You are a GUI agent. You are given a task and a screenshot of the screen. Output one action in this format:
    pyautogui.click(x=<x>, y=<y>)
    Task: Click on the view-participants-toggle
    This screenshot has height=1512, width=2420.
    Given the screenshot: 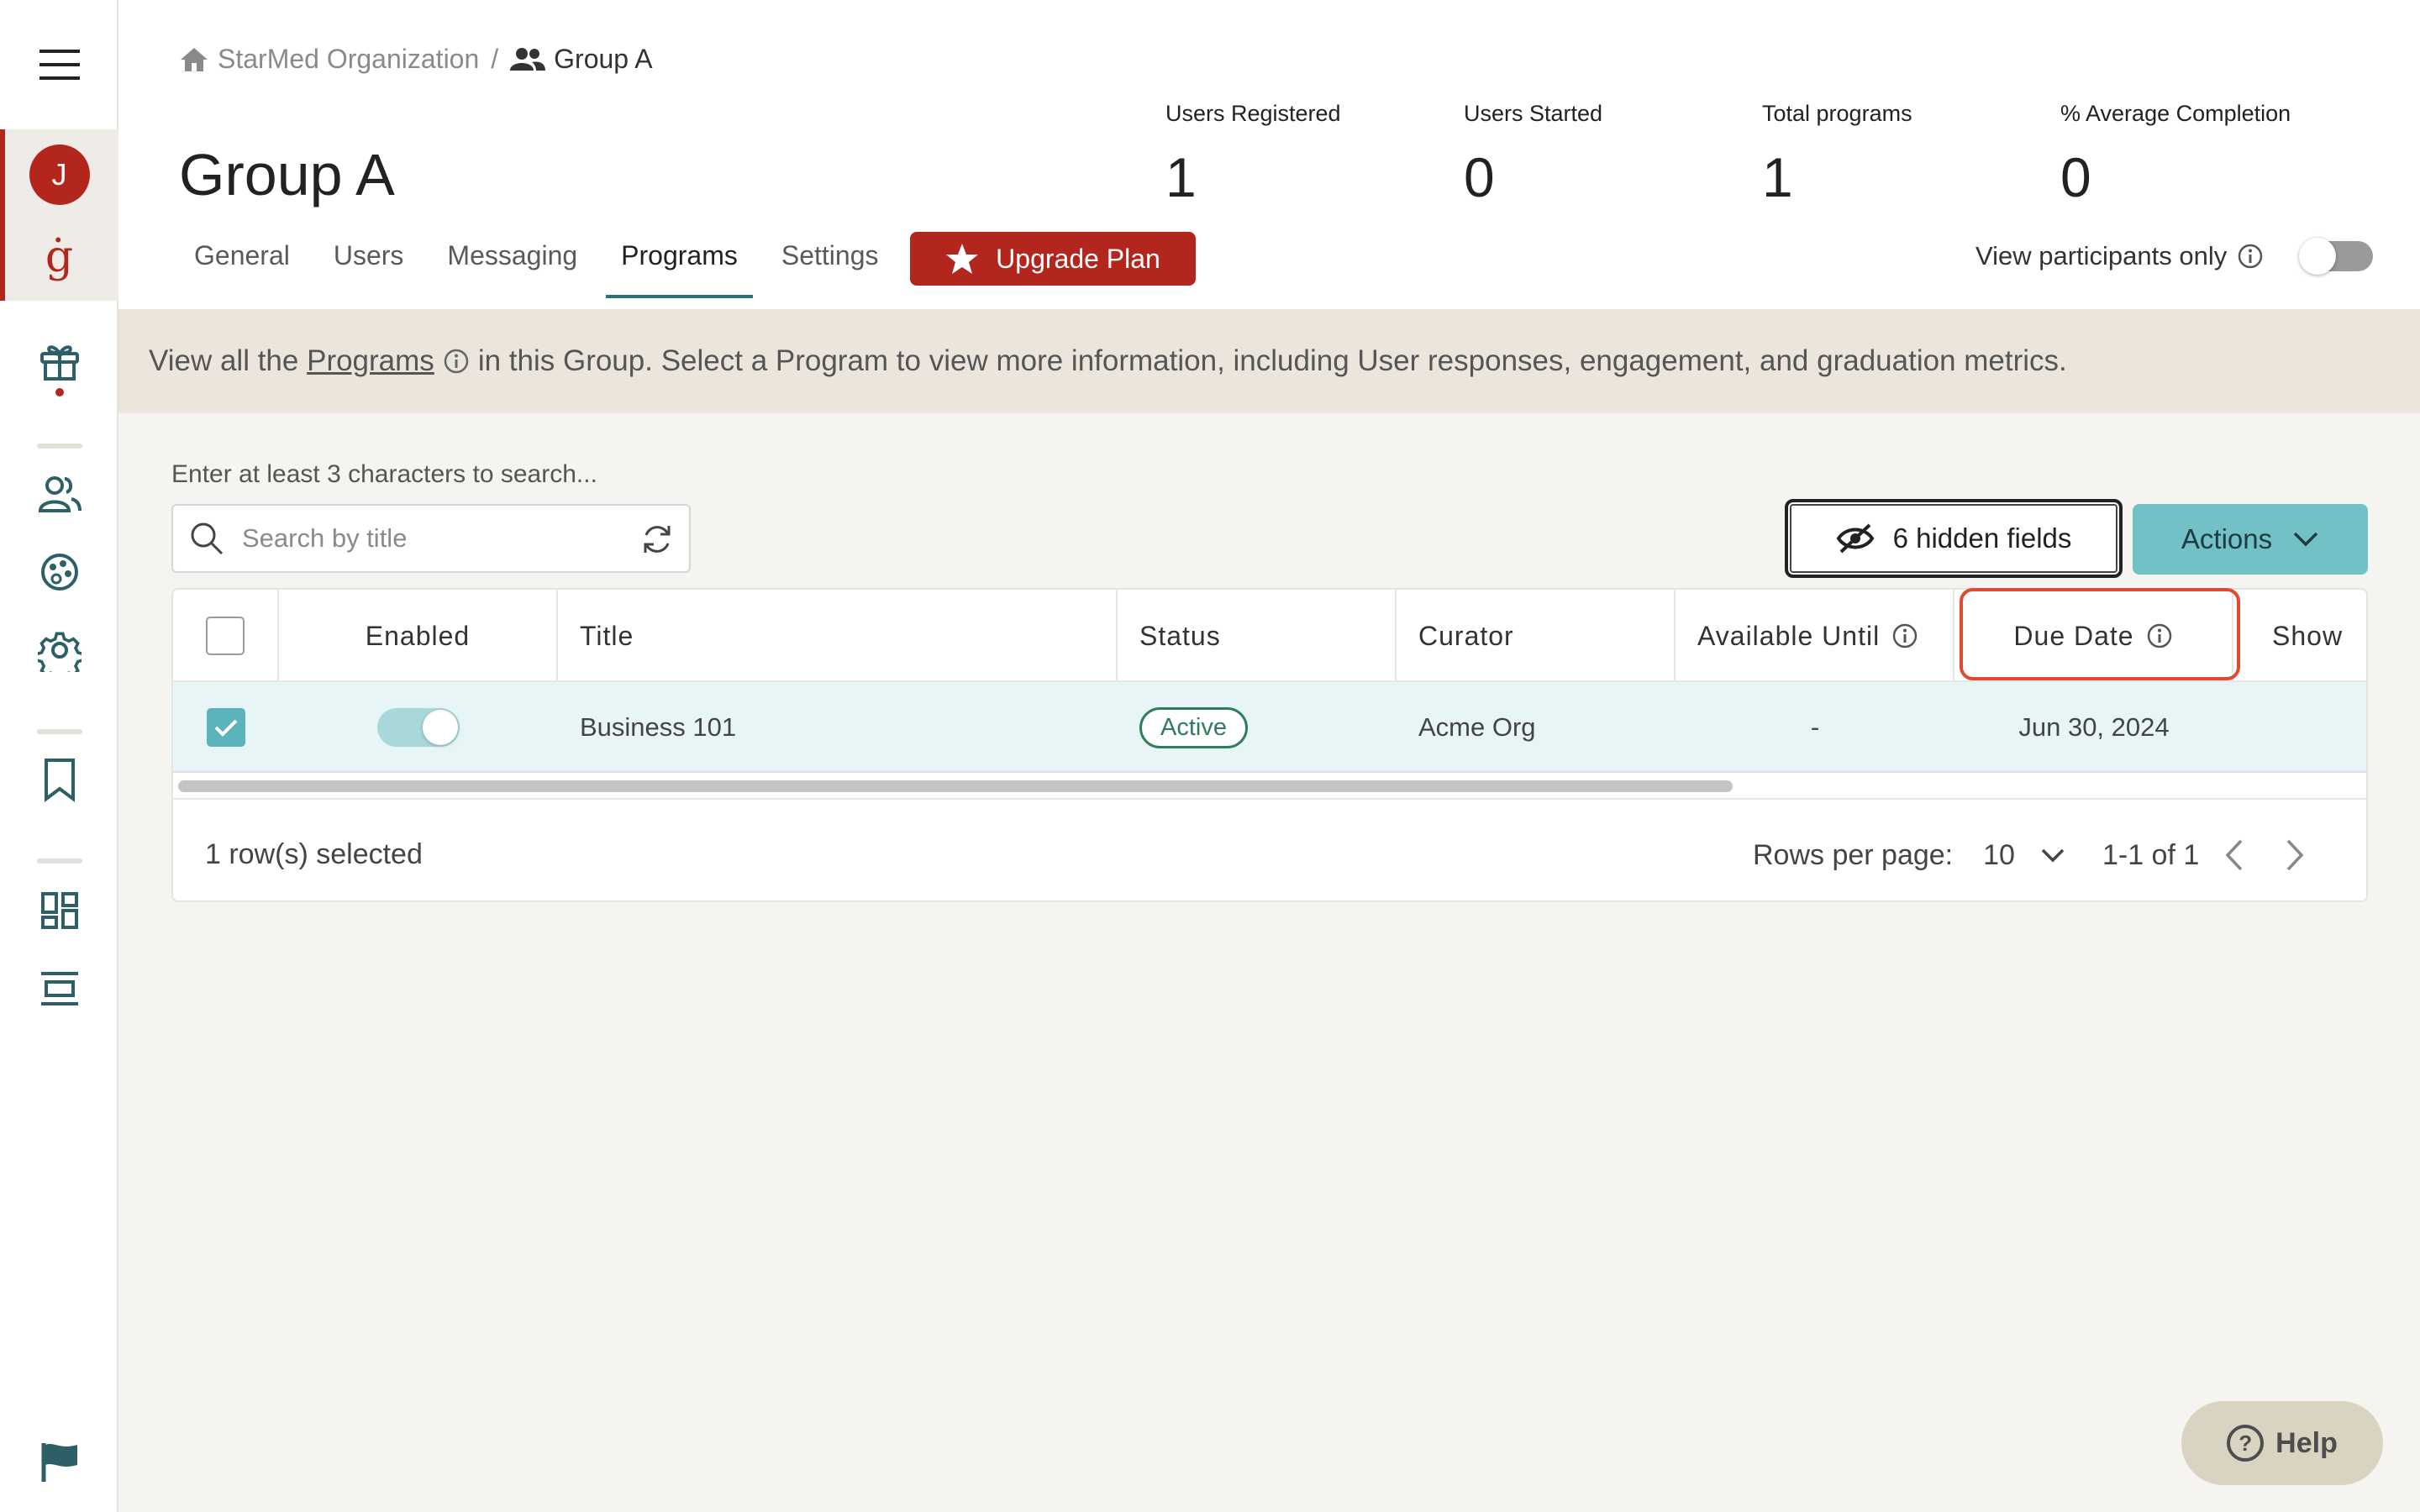 What is the action you would take?
    pyautogui.click(x=2336, y=256)
    